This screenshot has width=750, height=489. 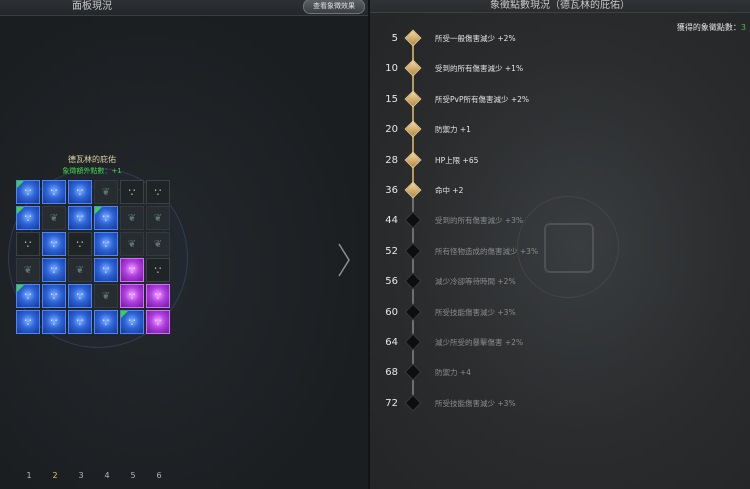 I want to click on reward-level: 60, so click(x=391, y=312).